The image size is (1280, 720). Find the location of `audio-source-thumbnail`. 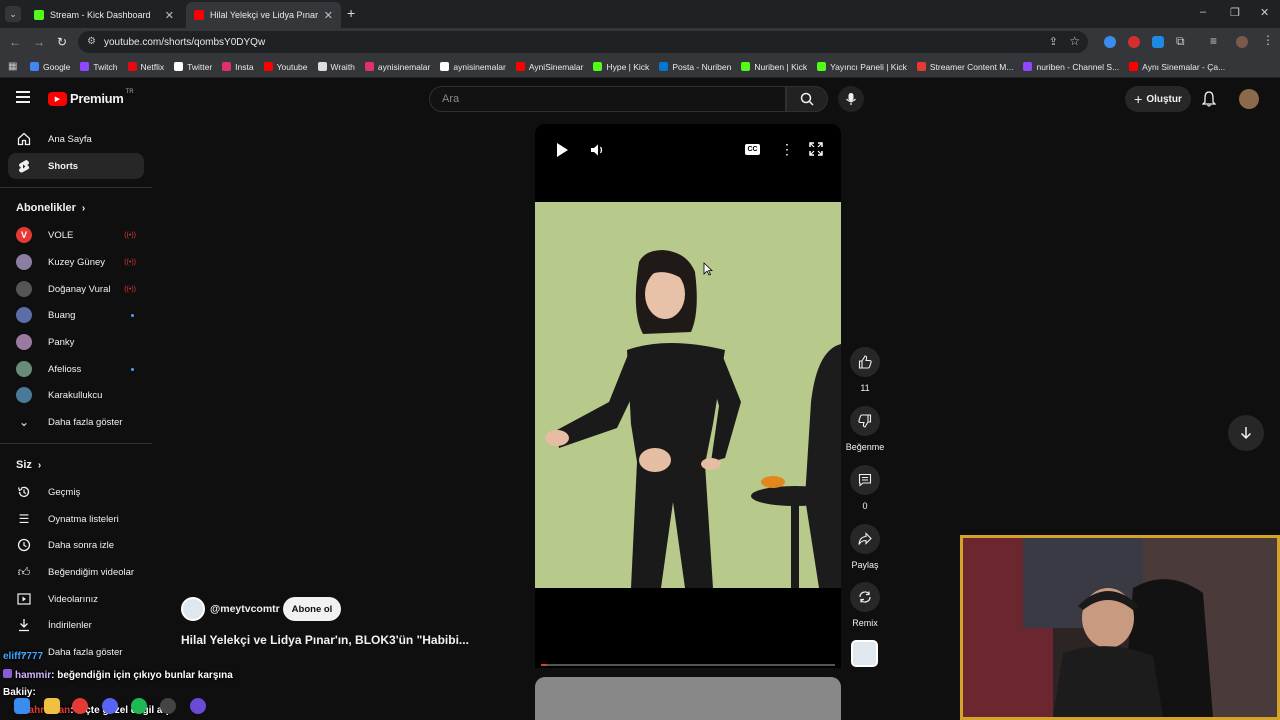

audio-source-thumbnail is located at coordinates (864, 653).